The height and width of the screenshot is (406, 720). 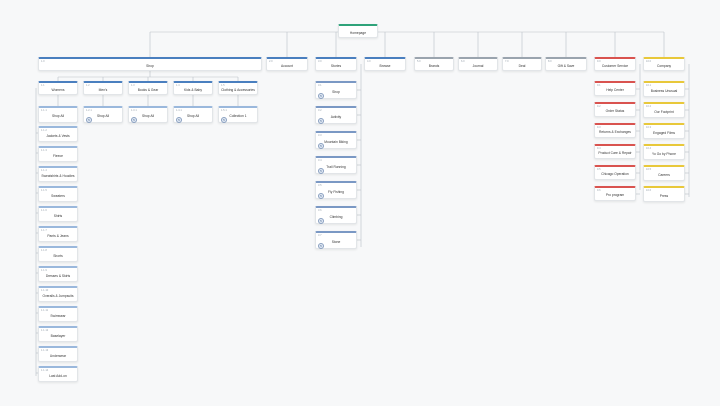 I want to click on node-customer-service-item: 9.5 Chicago Operation, so click(x=615, y=172).